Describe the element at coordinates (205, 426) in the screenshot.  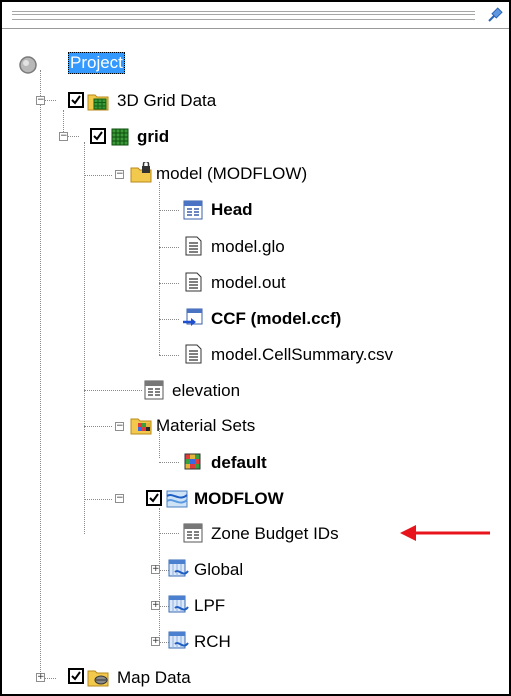
I see `tree-item-material-sets: Material Sets` at that location.